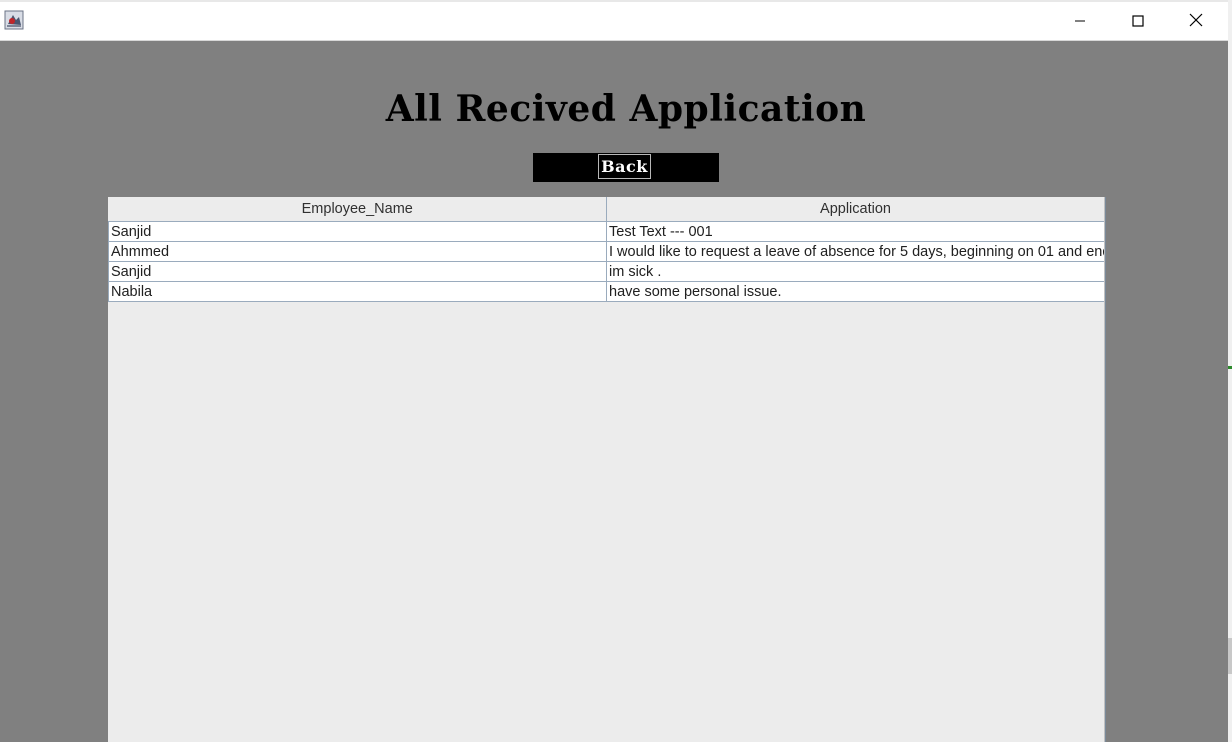 This screenshot has width=1232, height=742. I want to click on table-row: Nabila have some personal issue., so click(606, 291).